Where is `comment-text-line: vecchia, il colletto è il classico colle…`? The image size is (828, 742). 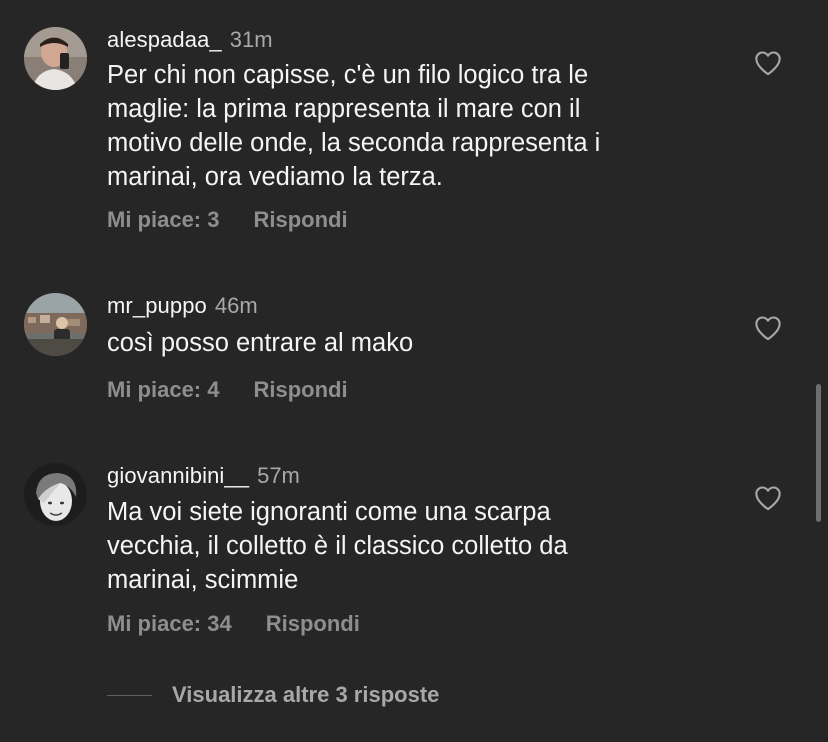 comment-text-line: vecchia, il colletto è il classico colle… is located at coordinates (337, 546).